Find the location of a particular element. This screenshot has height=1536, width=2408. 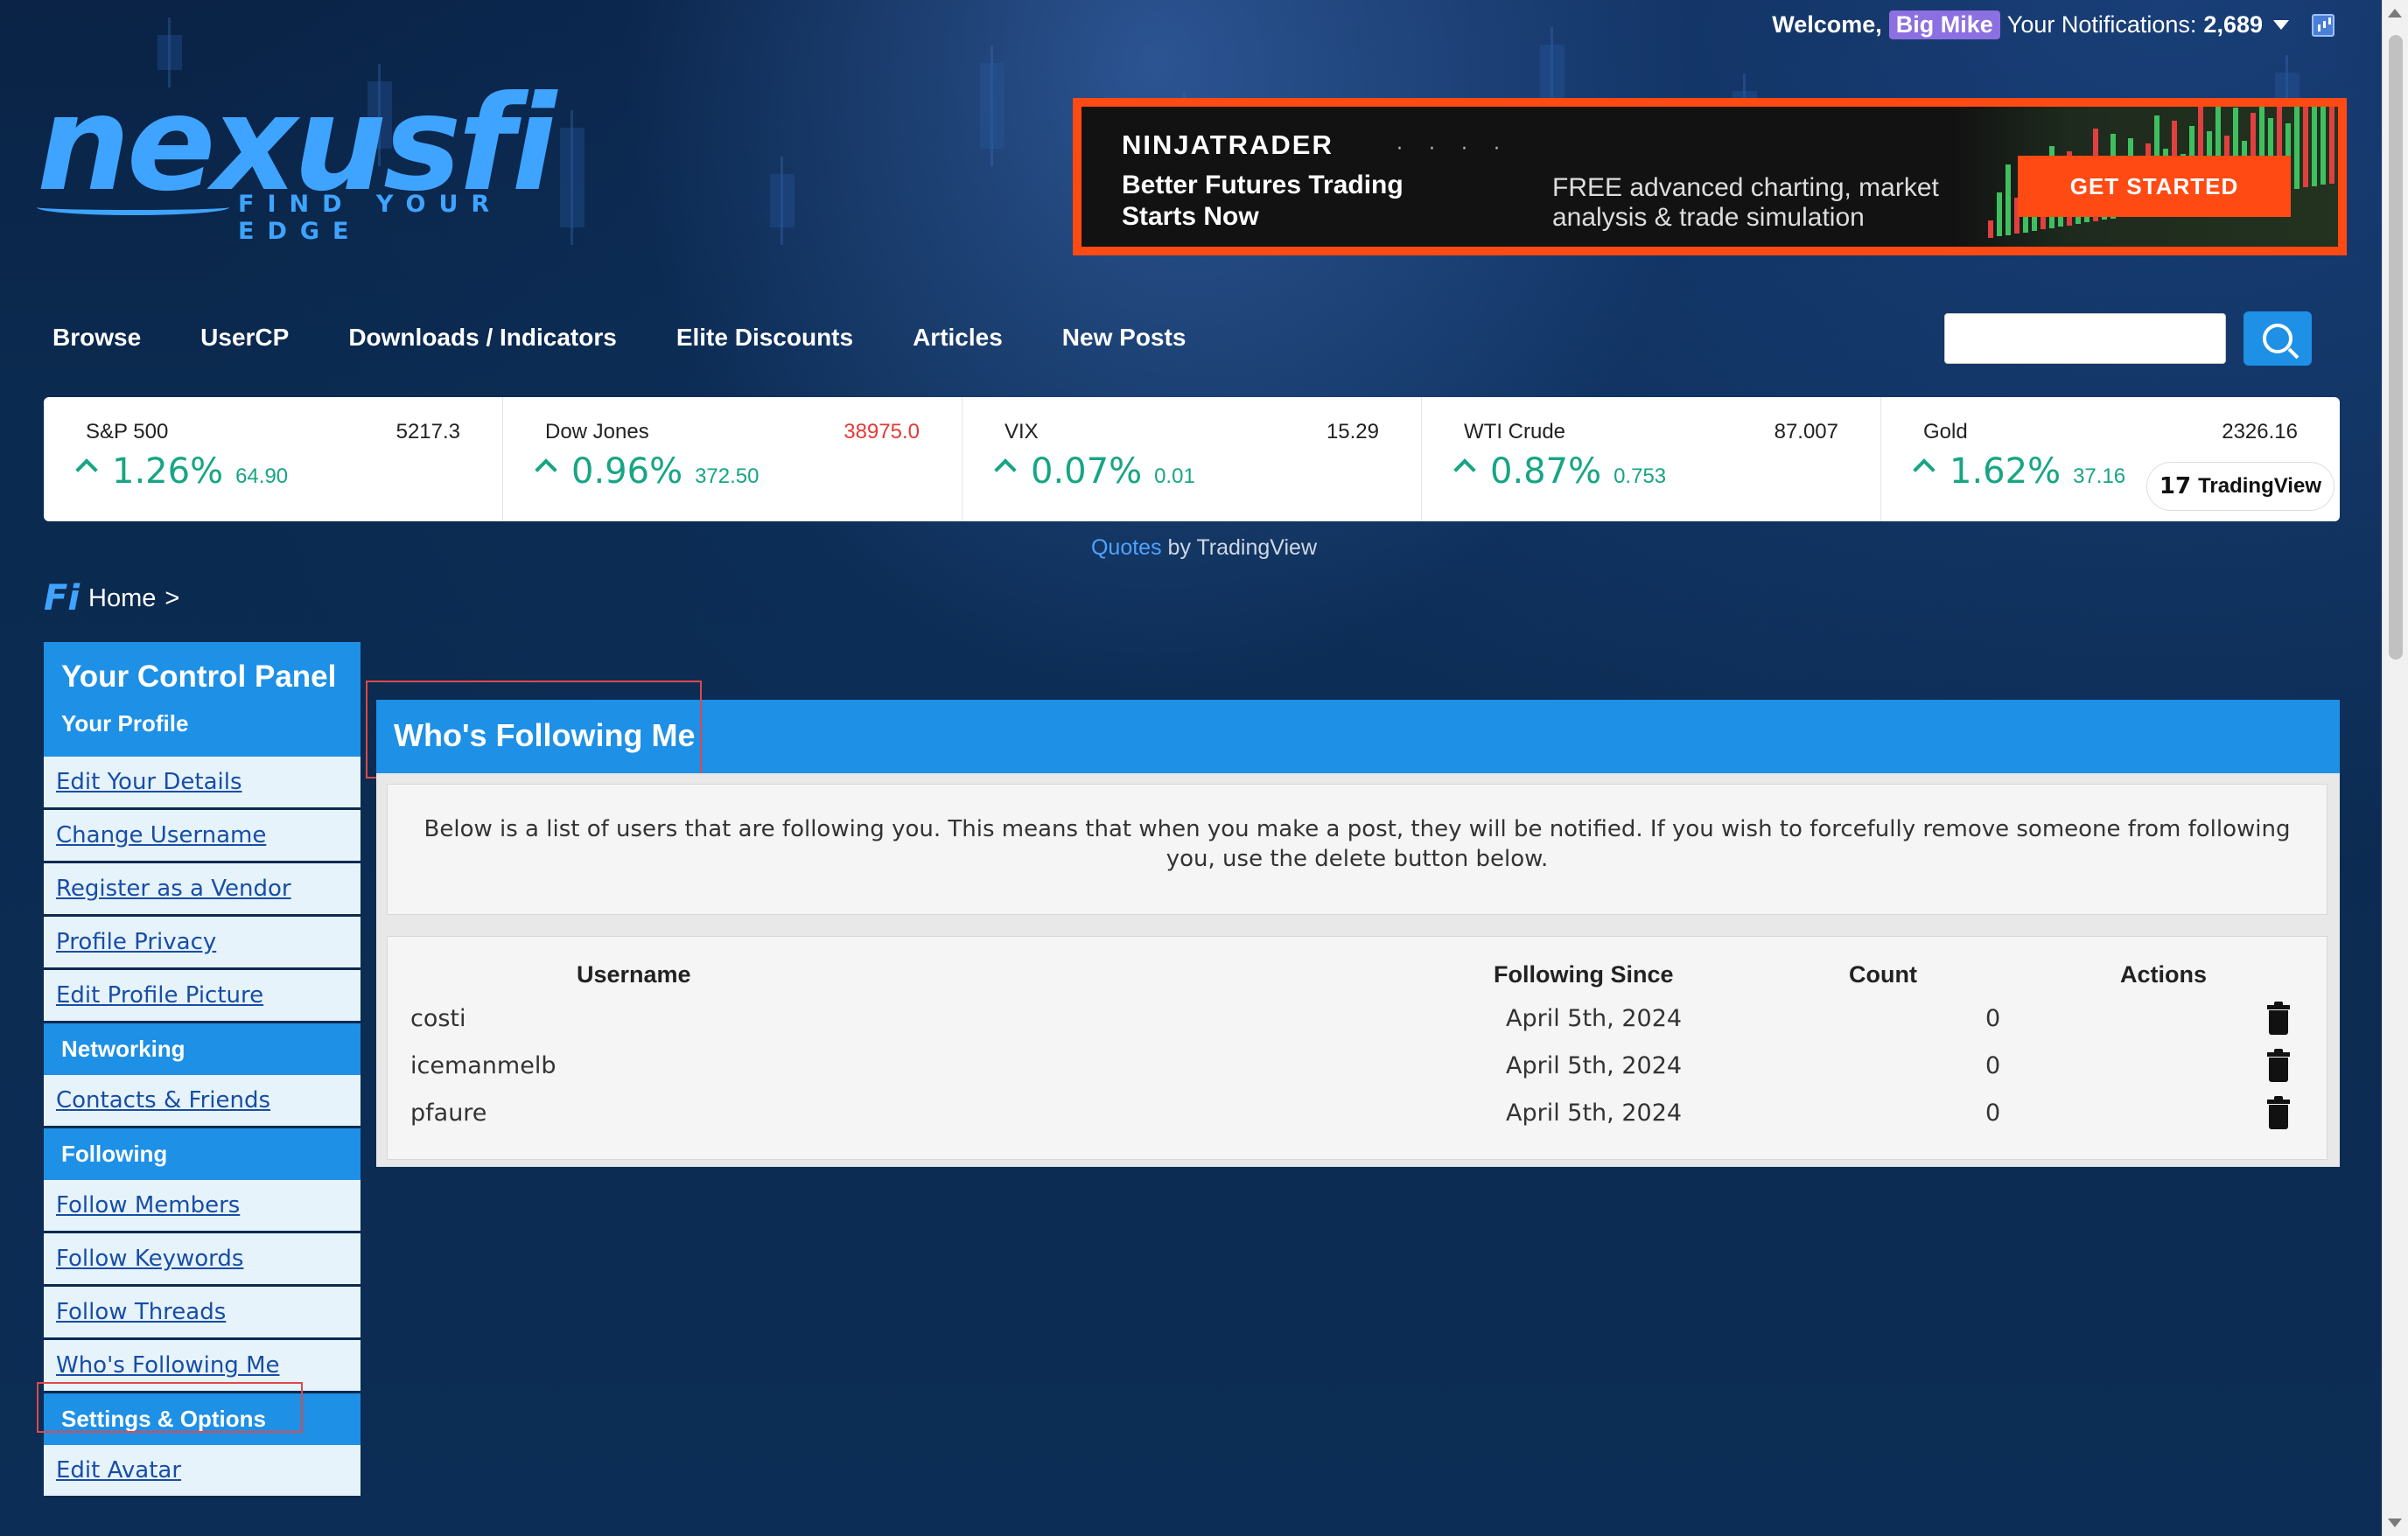

scroll-up-icon is located at coordinates (2395, 13).